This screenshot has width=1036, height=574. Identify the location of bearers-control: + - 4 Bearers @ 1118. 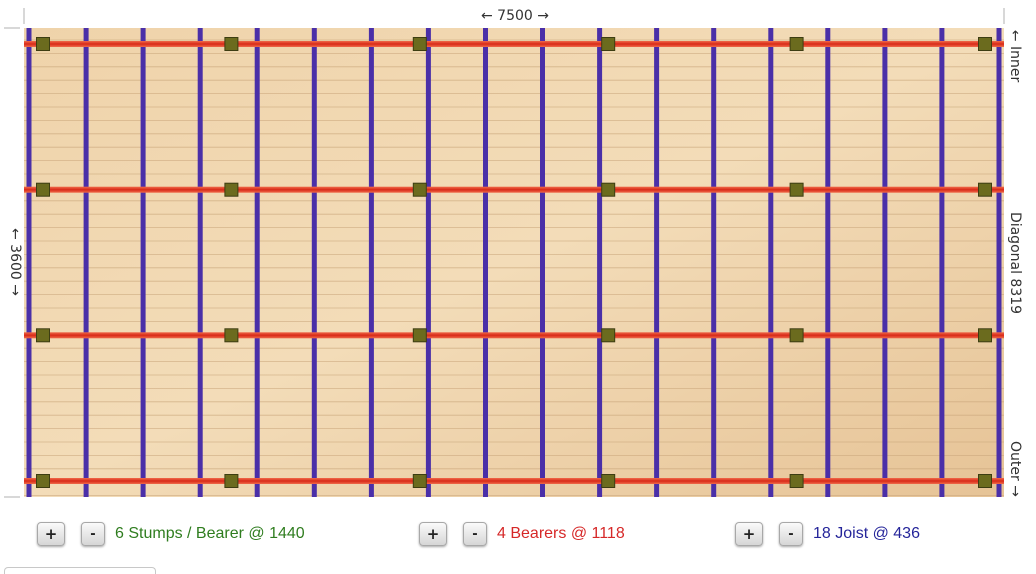
(522, 534).